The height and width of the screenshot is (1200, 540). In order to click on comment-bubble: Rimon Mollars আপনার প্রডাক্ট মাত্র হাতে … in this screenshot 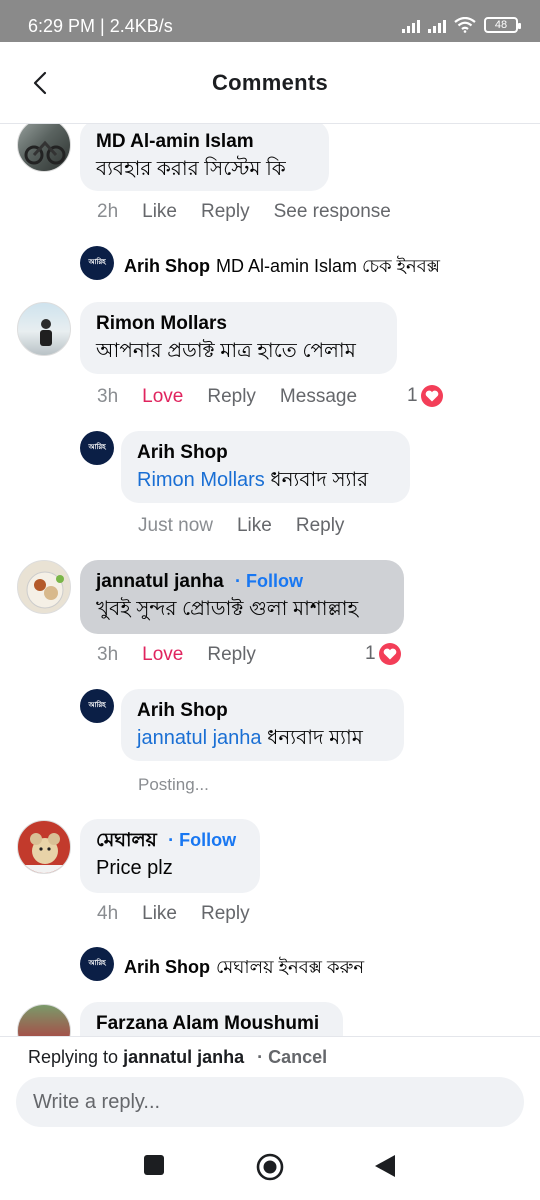, I will do `click(238, 338)`.